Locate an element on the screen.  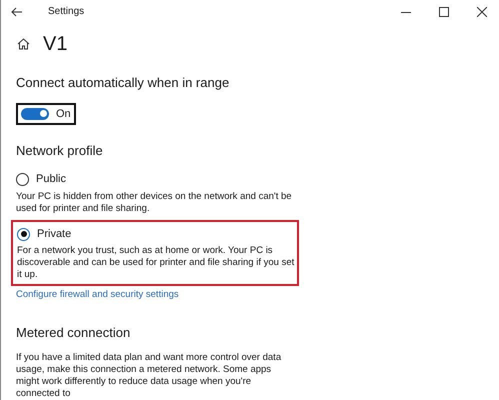
radio-button: Public is located at coordinates (157, 179).